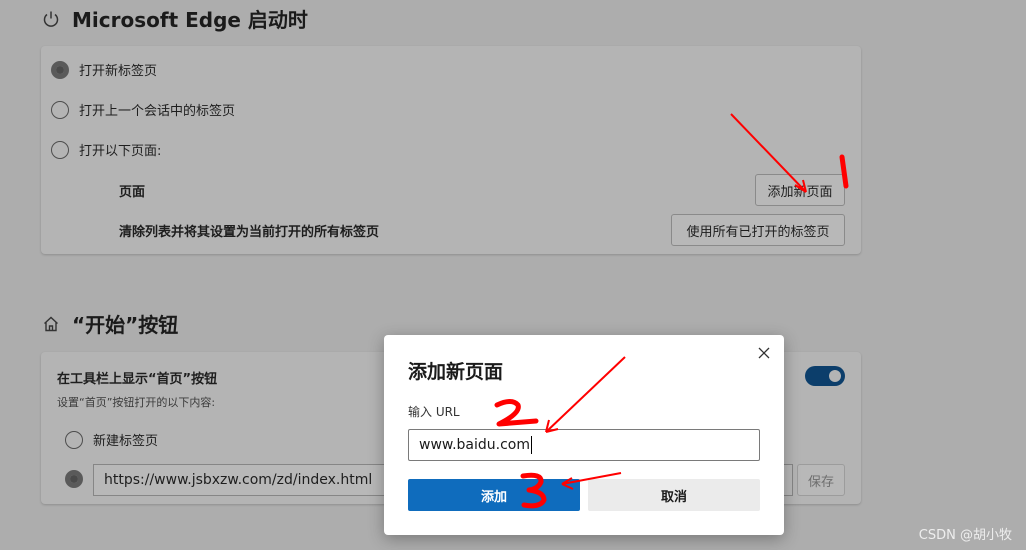  What do you see at coordinates (249, 232) in the screenshot?
I see `clear-list-label: 清除列表并将其设置为当前打开的所有标签页` at bounding box center [249, 232].